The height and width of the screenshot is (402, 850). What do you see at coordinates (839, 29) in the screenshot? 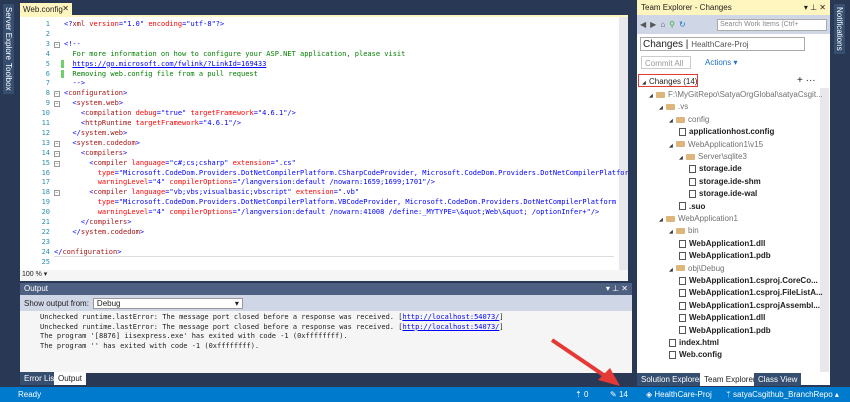
I see `notifications-tab: Notifications` at bounding box center [839, 29].